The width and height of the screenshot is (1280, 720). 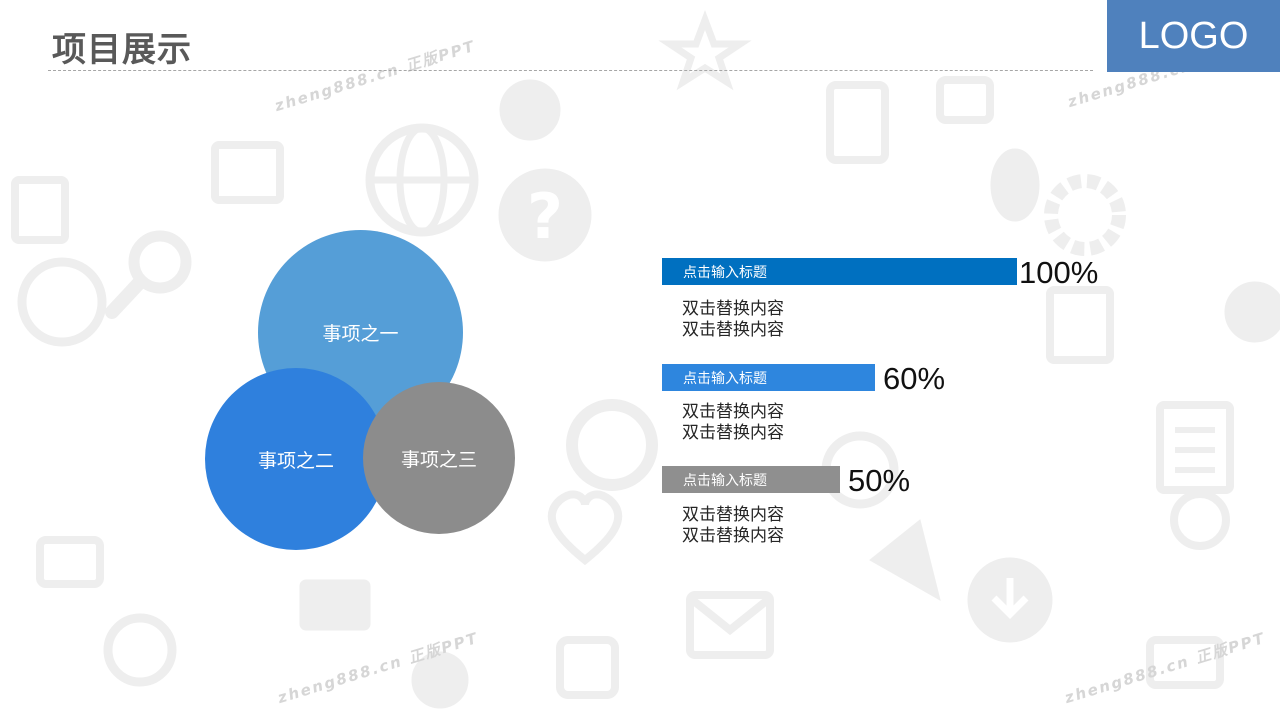 I want to click on question-icon: ?, so click(x=545, y=215).